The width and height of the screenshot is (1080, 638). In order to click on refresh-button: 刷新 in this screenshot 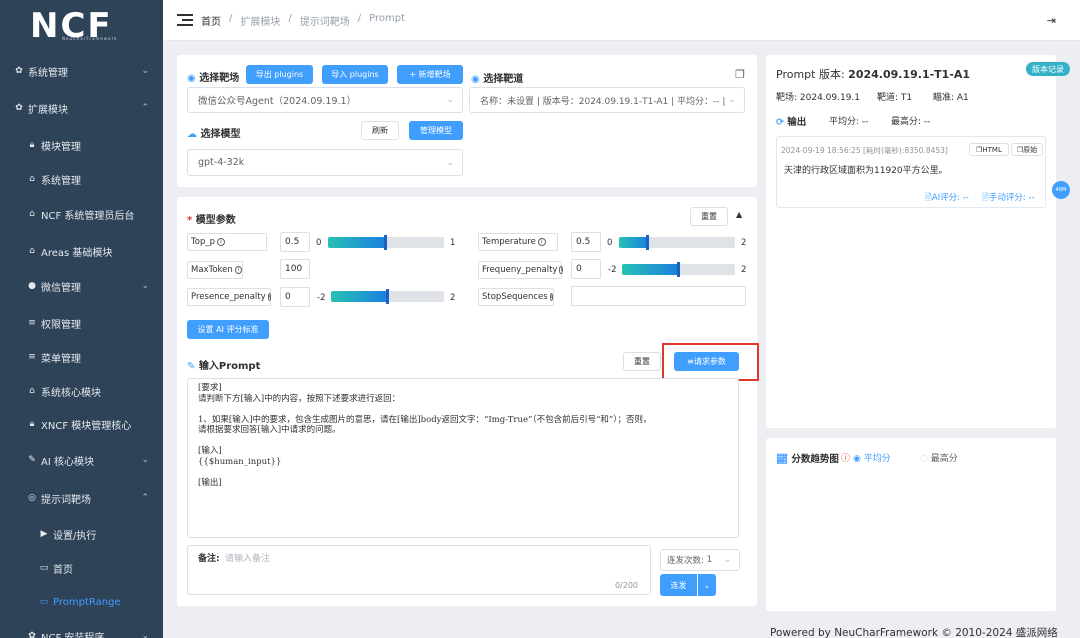, I will do `click(380, 130)`.